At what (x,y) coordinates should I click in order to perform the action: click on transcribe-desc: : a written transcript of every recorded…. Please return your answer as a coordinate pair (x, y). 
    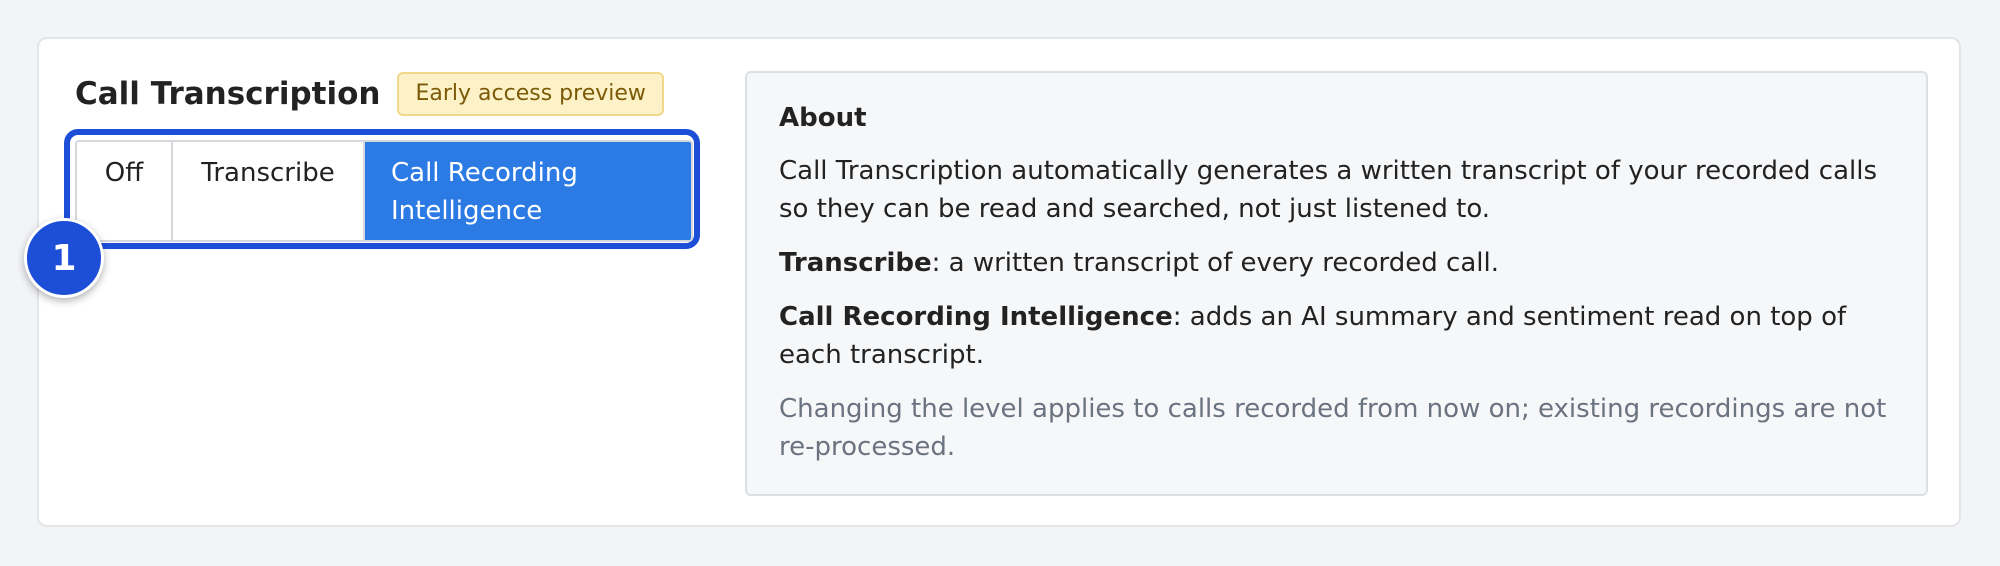
    Looking at the image, I should click on (1215, 263).